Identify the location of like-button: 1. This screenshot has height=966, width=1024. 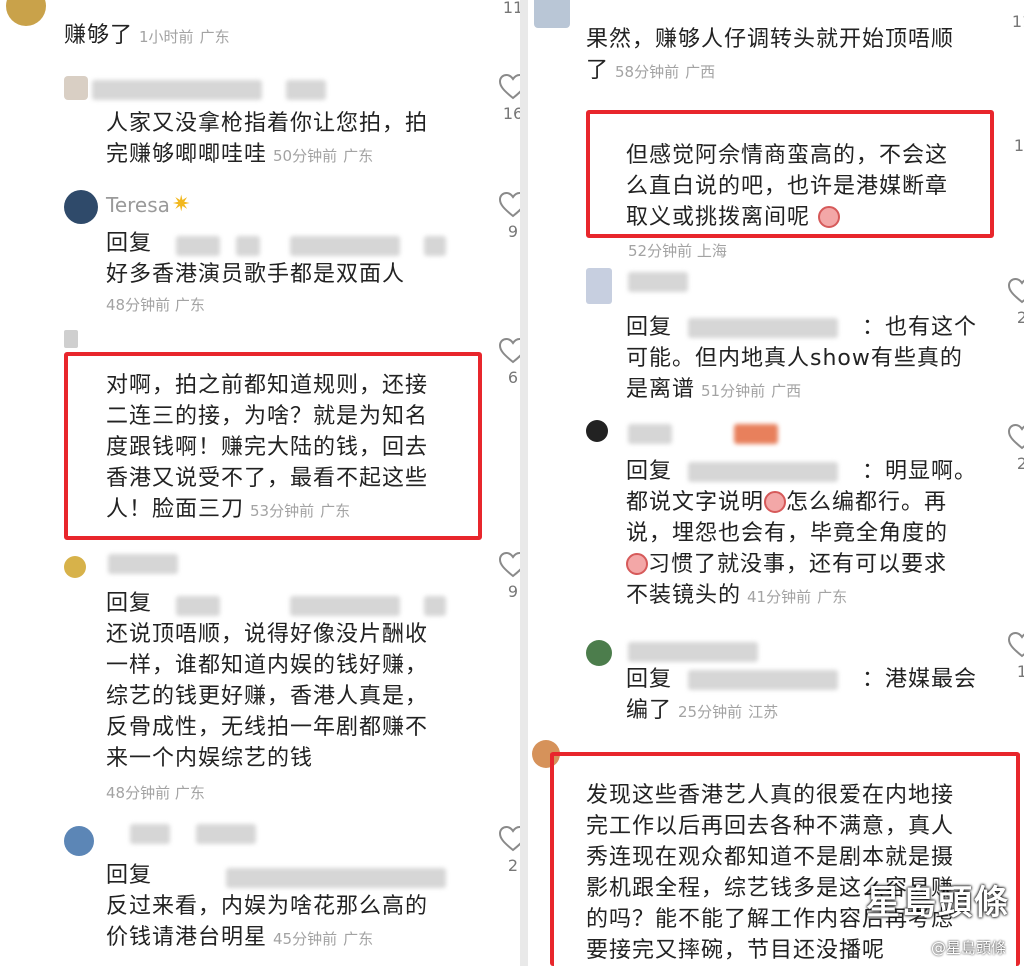
(1013, 656).